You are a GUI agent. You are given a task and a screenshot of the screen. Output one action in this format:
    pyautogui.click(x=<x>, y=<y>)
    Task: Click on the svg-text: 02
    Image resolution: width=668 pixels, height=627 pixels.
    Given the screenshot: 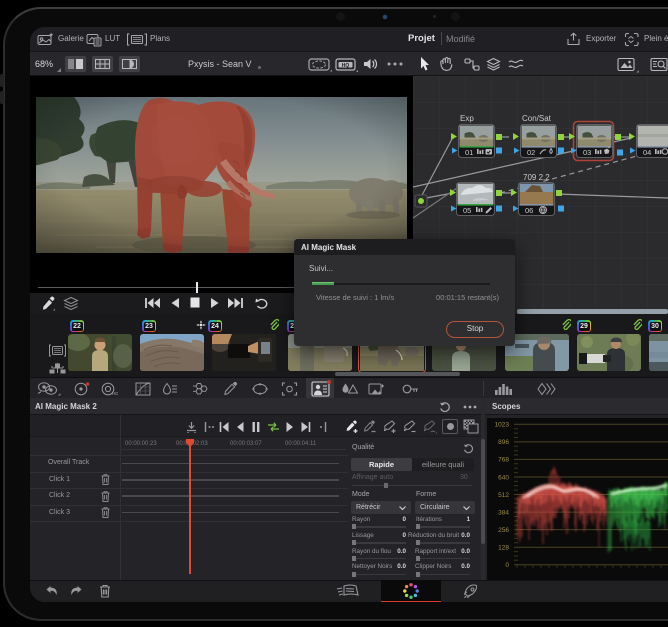 What is the action you would take?
    pyautogui.click(x=531, y=152)
    